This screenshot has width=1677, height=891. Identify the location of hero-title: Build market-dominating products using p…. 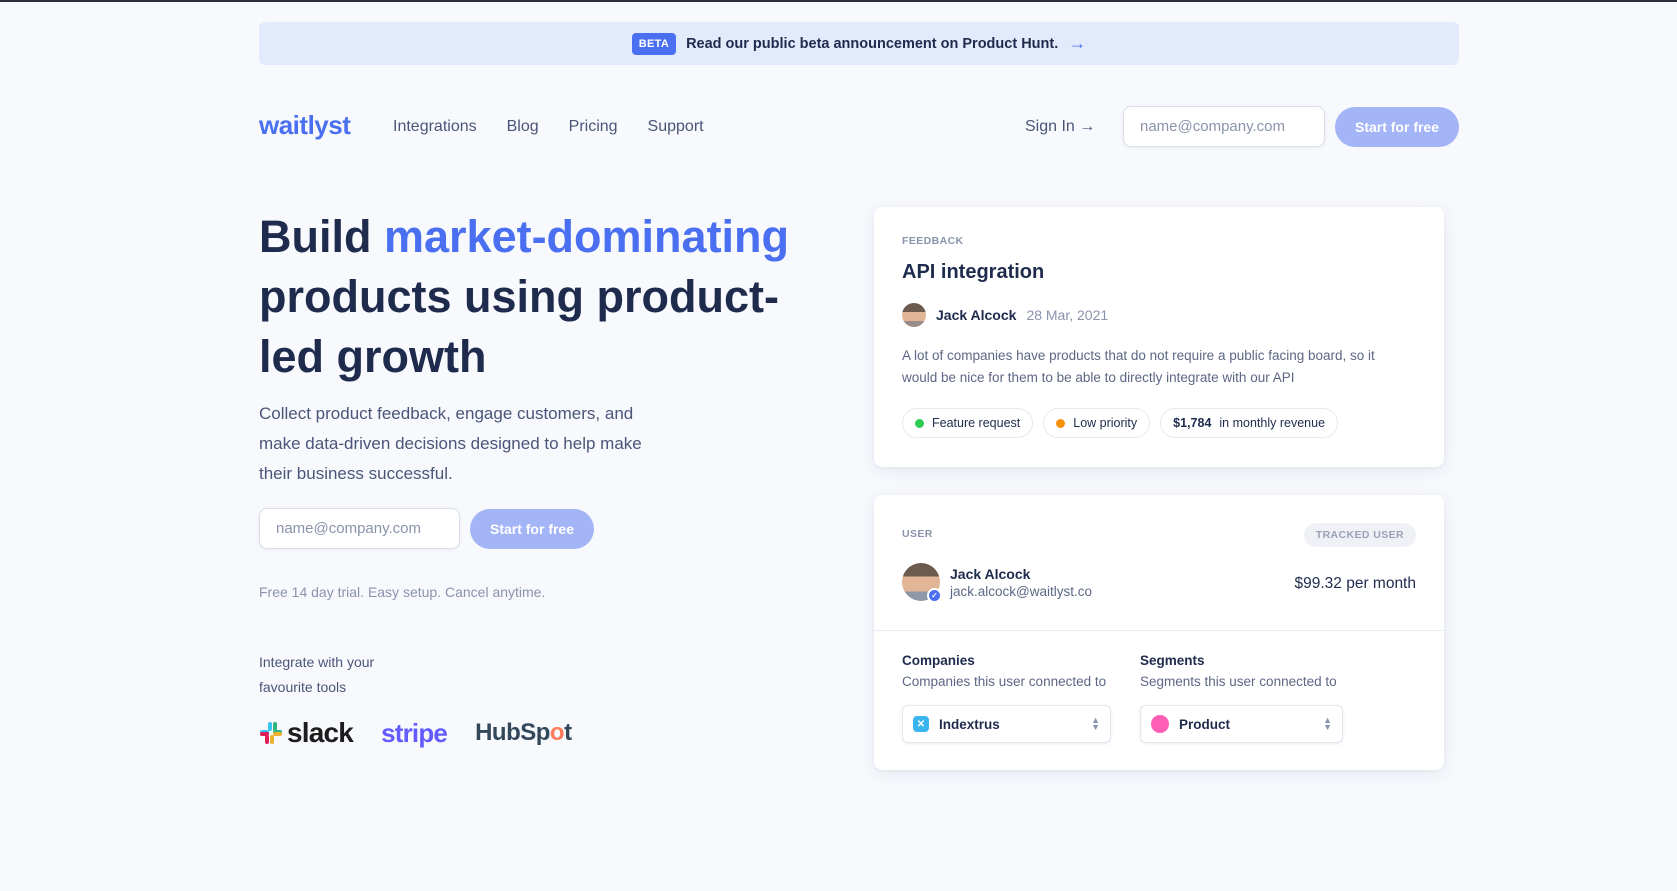
(549, 297).